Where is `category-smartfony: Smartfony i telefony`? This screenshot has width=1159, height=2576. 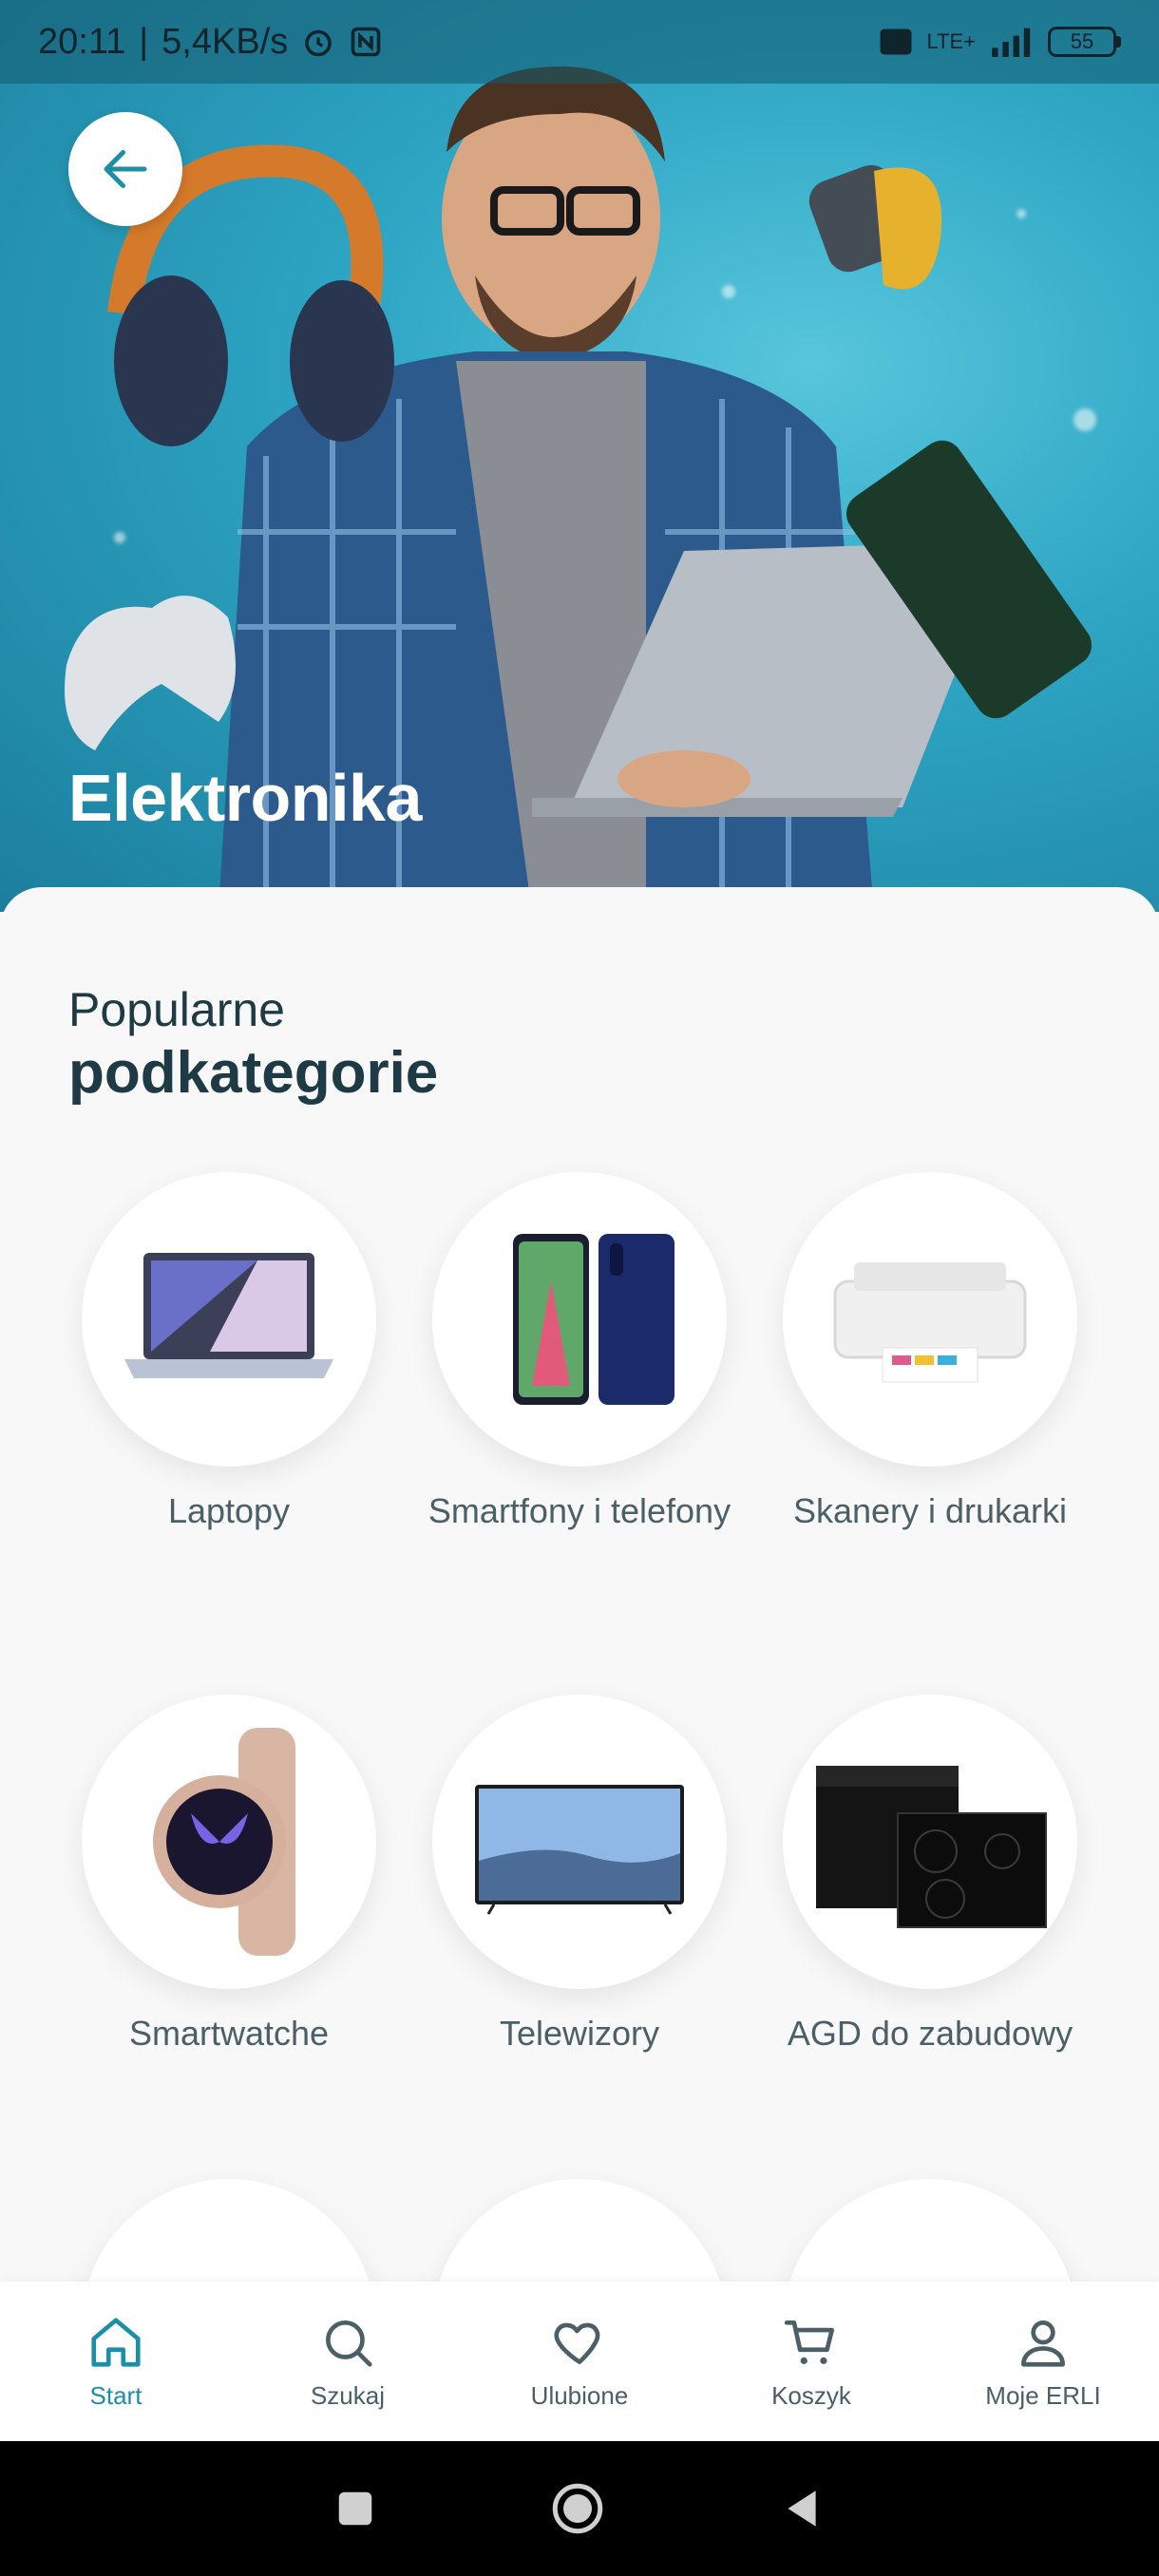 category-smartfony: Smartfony i telefony is located at coordinates (579, 1352).